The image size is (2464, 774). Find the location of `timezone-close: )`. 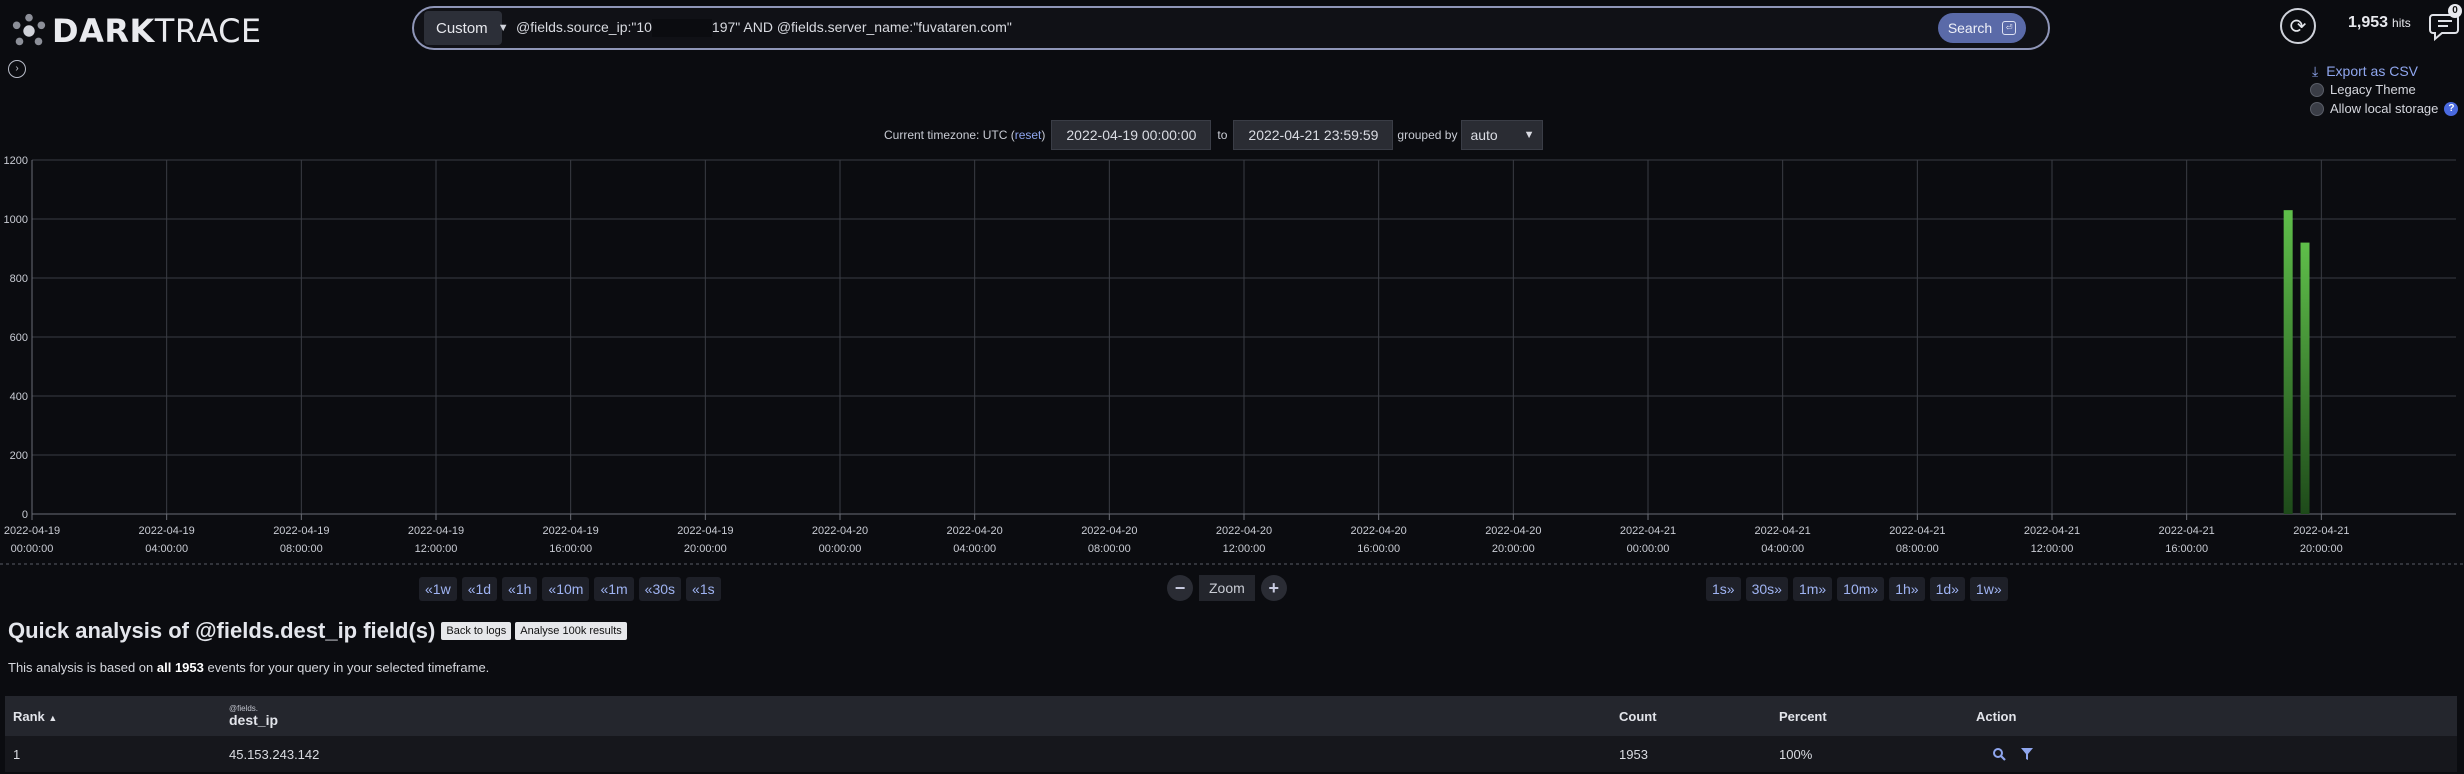

timezone-close: ) is located at coordinates (1043, 135).